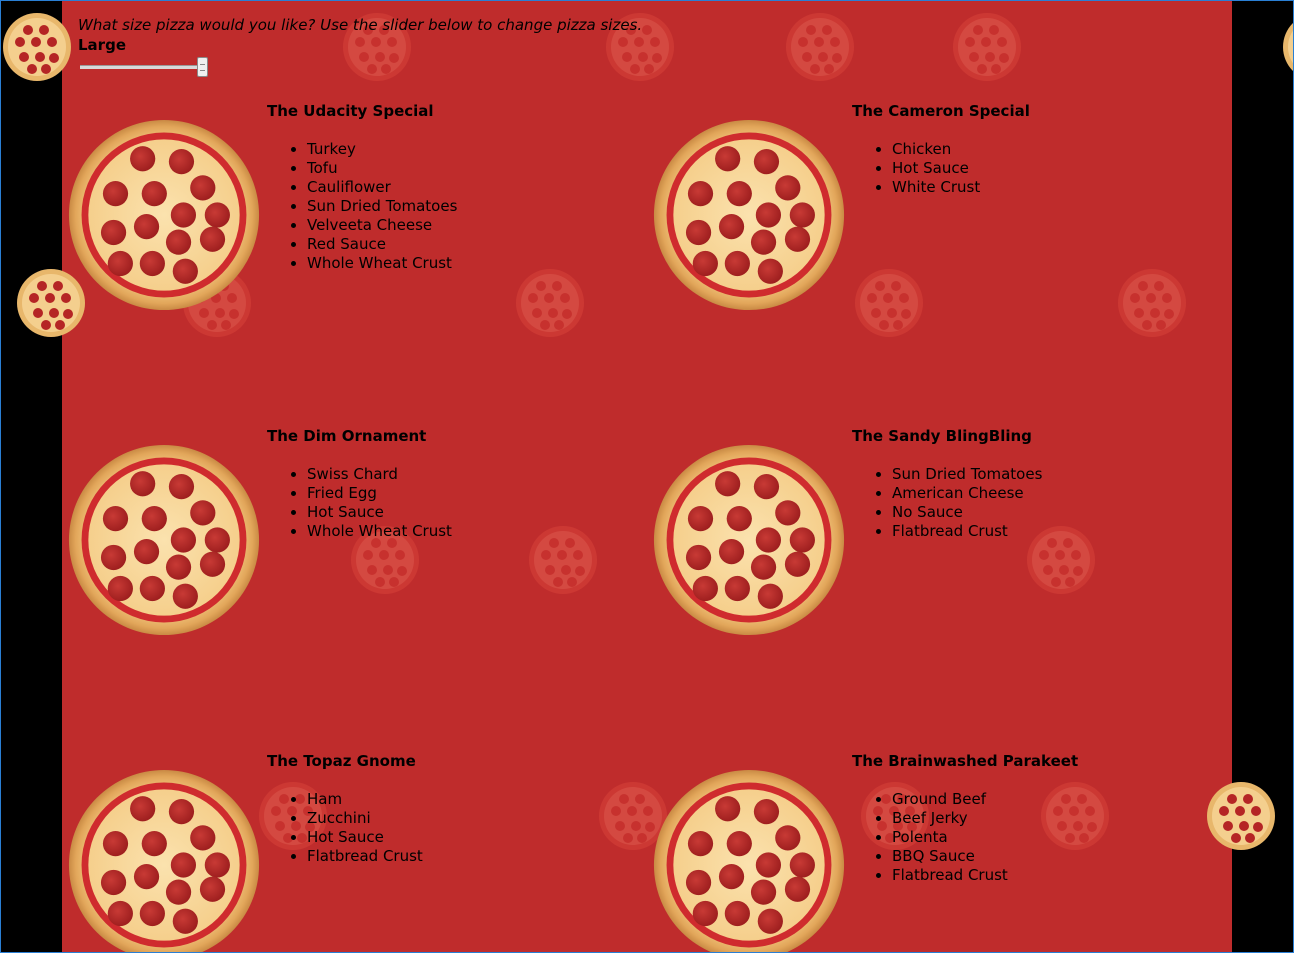 Image resolution: width=1294 pixels, height=953 pixels. Describe the element at coordinates (202, 67) in the screenshot. I see `slider-thumb` at that location.